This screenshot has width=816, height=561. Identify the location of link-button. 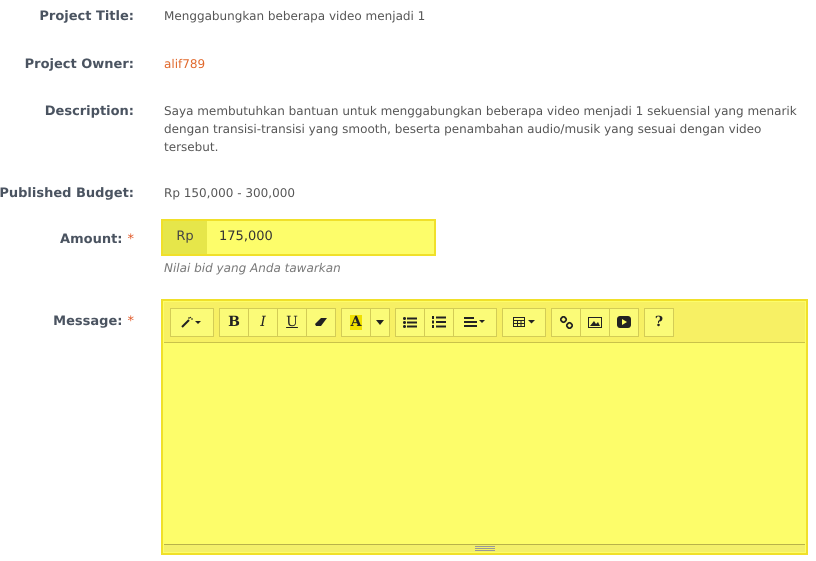
(566, 322).